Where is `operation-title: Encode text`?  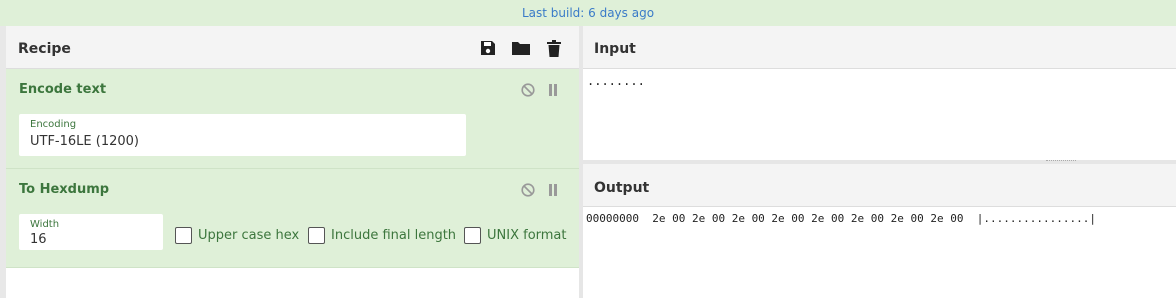
operation-title: Encode text is located at coordinates (63, 89).